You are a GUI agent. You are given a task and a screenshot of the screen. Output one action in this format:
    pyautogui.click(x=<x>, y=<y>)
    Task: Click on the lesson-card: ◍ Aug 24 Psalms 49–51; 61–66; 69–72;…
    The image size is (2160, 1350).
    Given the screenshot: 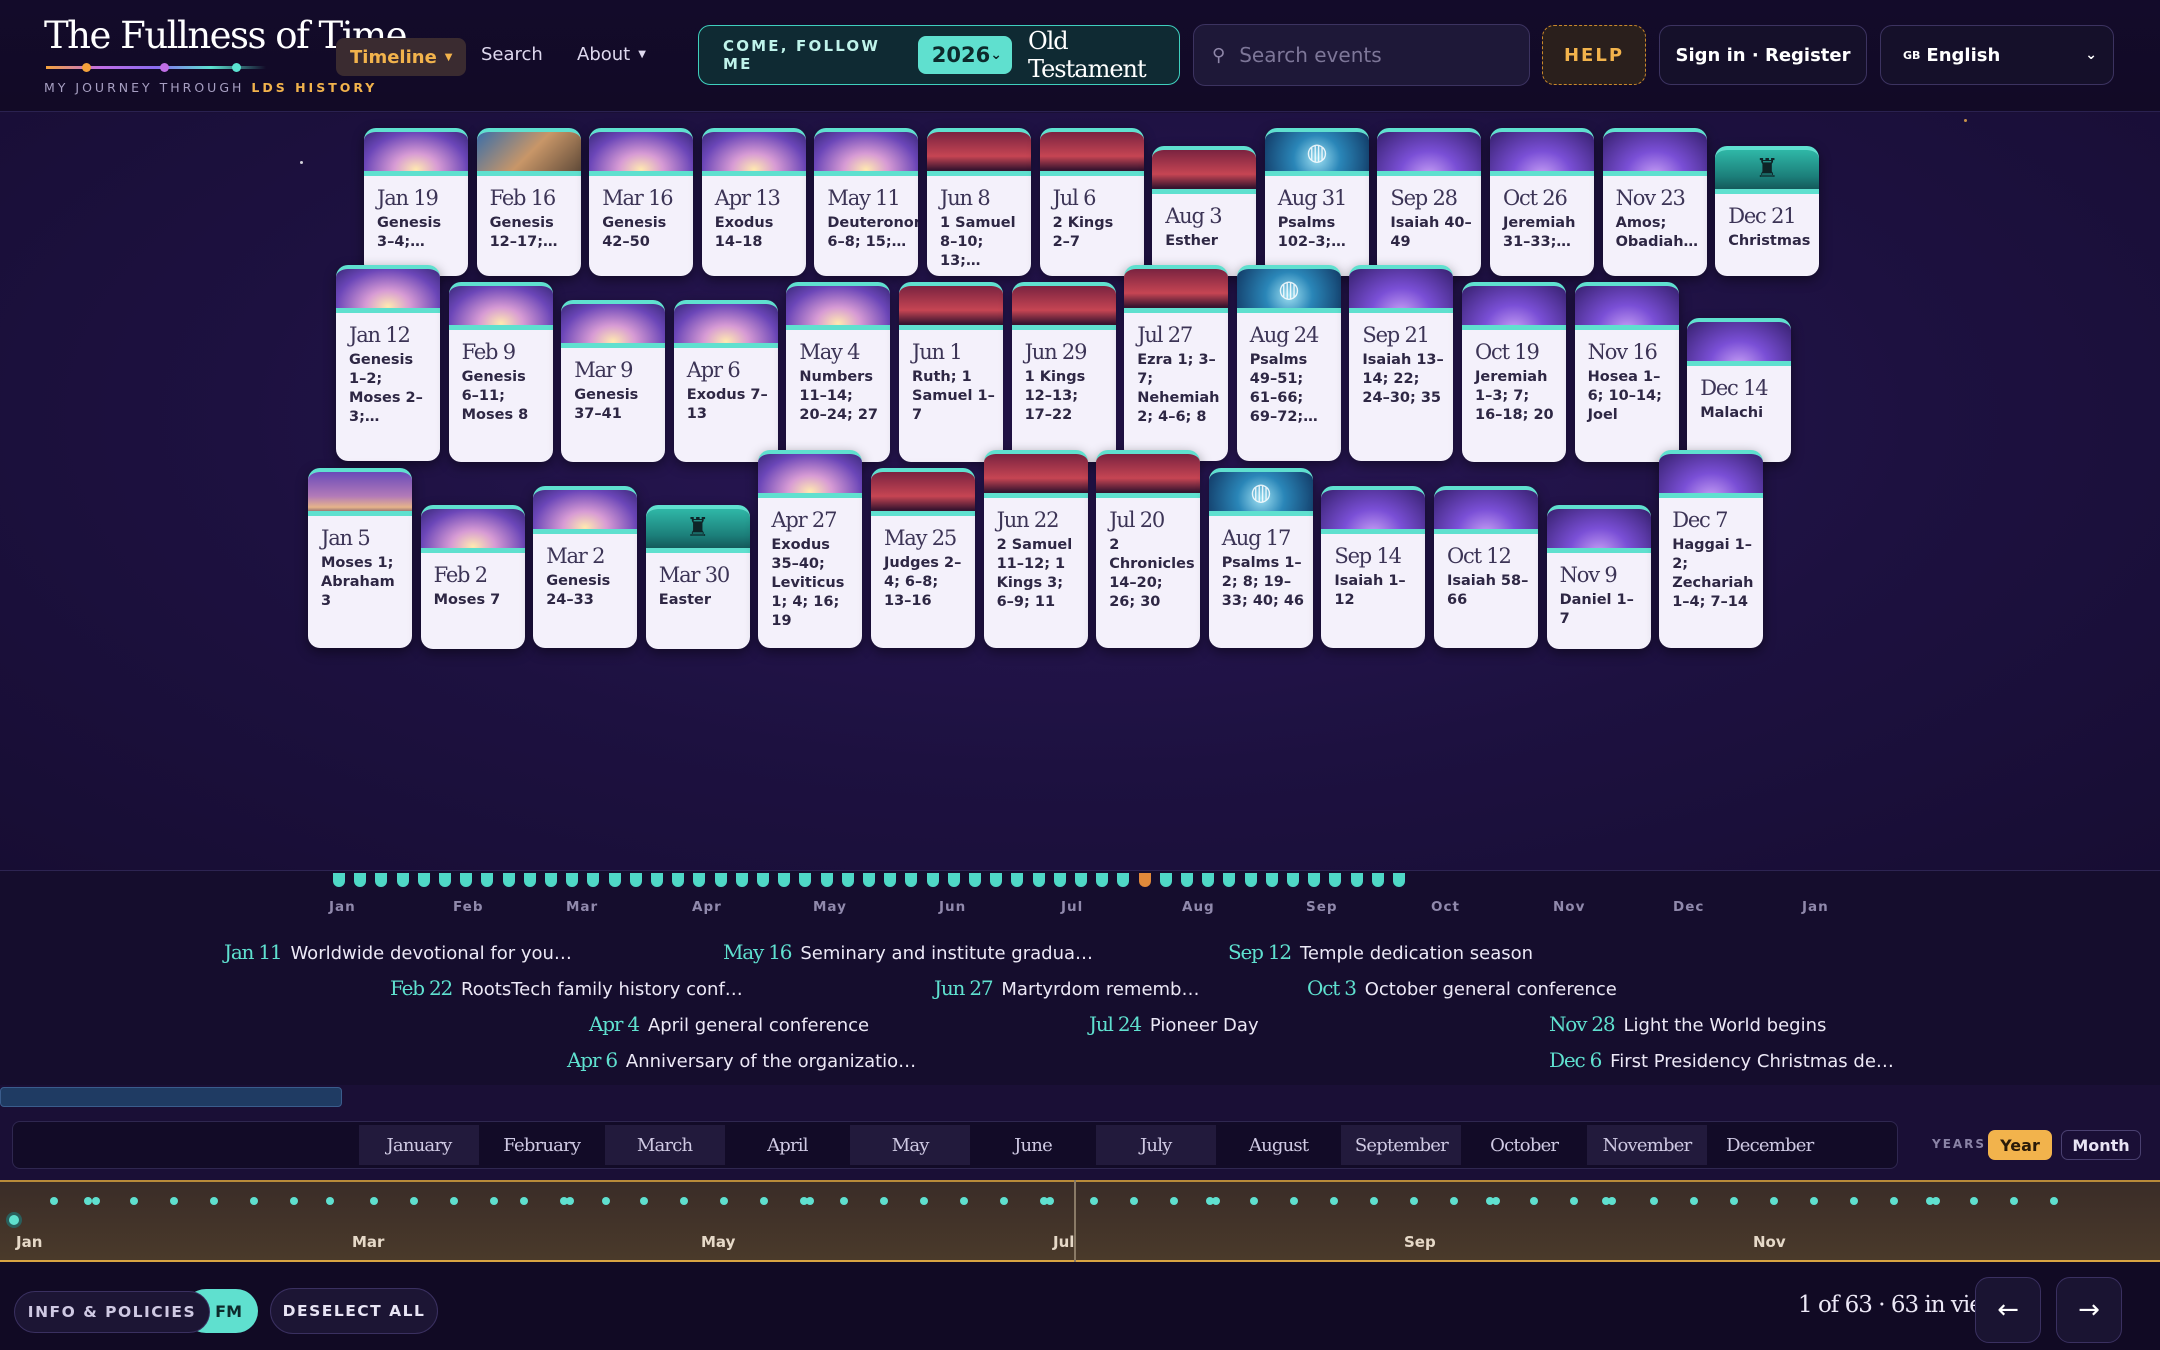 What is the action you would take?
    pyautogui.click(x=1288, y=363)
    